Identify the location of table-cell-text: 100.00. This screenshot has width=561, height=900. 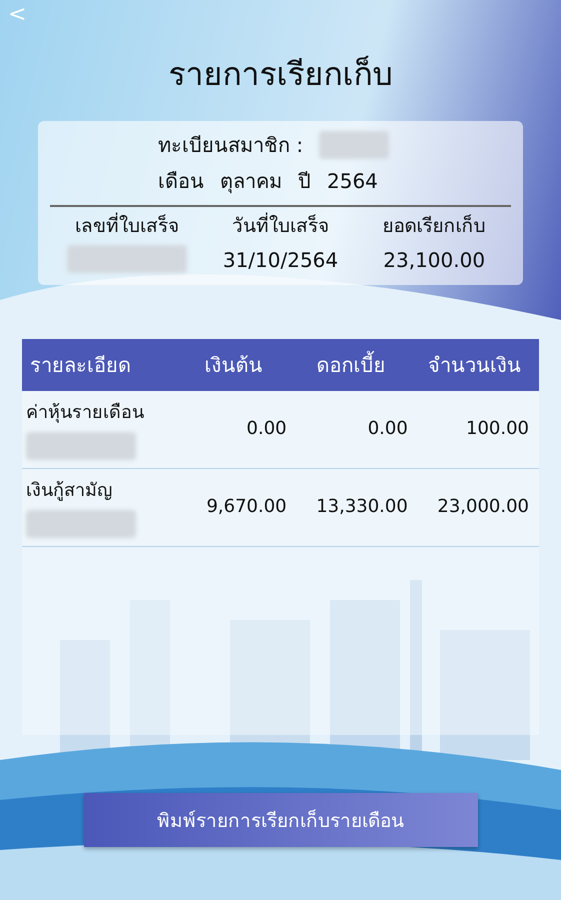
(497, 428).